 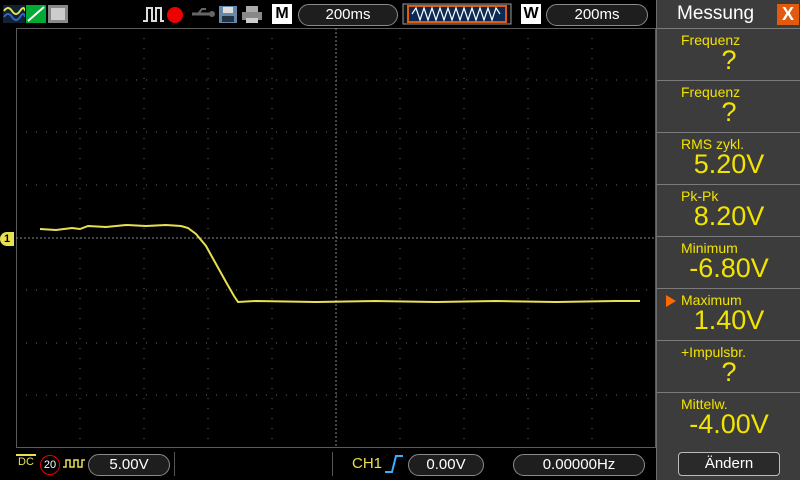 I want to click on rising-edge-icon, so click(x=394, y=464).